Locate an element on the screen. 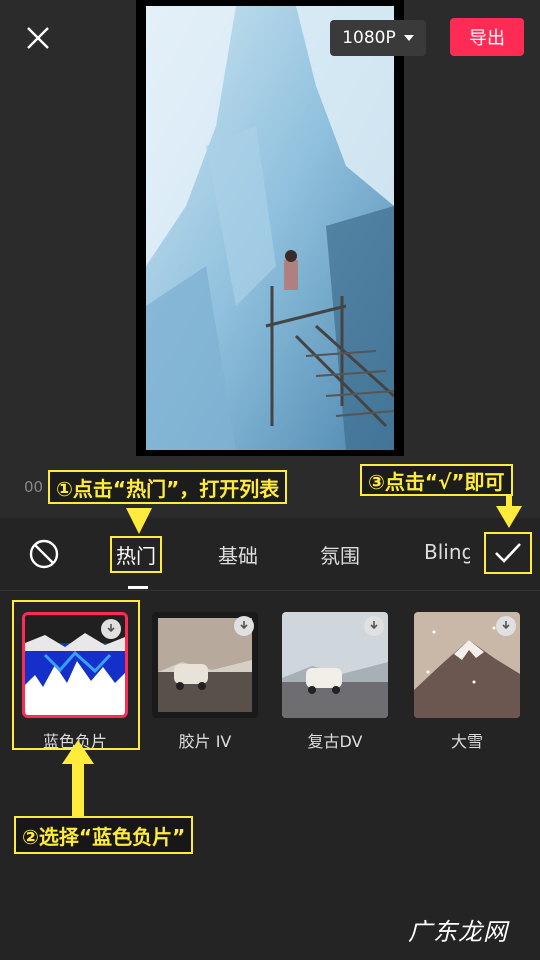 This screenshot has height=960, width=540. confirm-button is located at coordinates (508, 553).